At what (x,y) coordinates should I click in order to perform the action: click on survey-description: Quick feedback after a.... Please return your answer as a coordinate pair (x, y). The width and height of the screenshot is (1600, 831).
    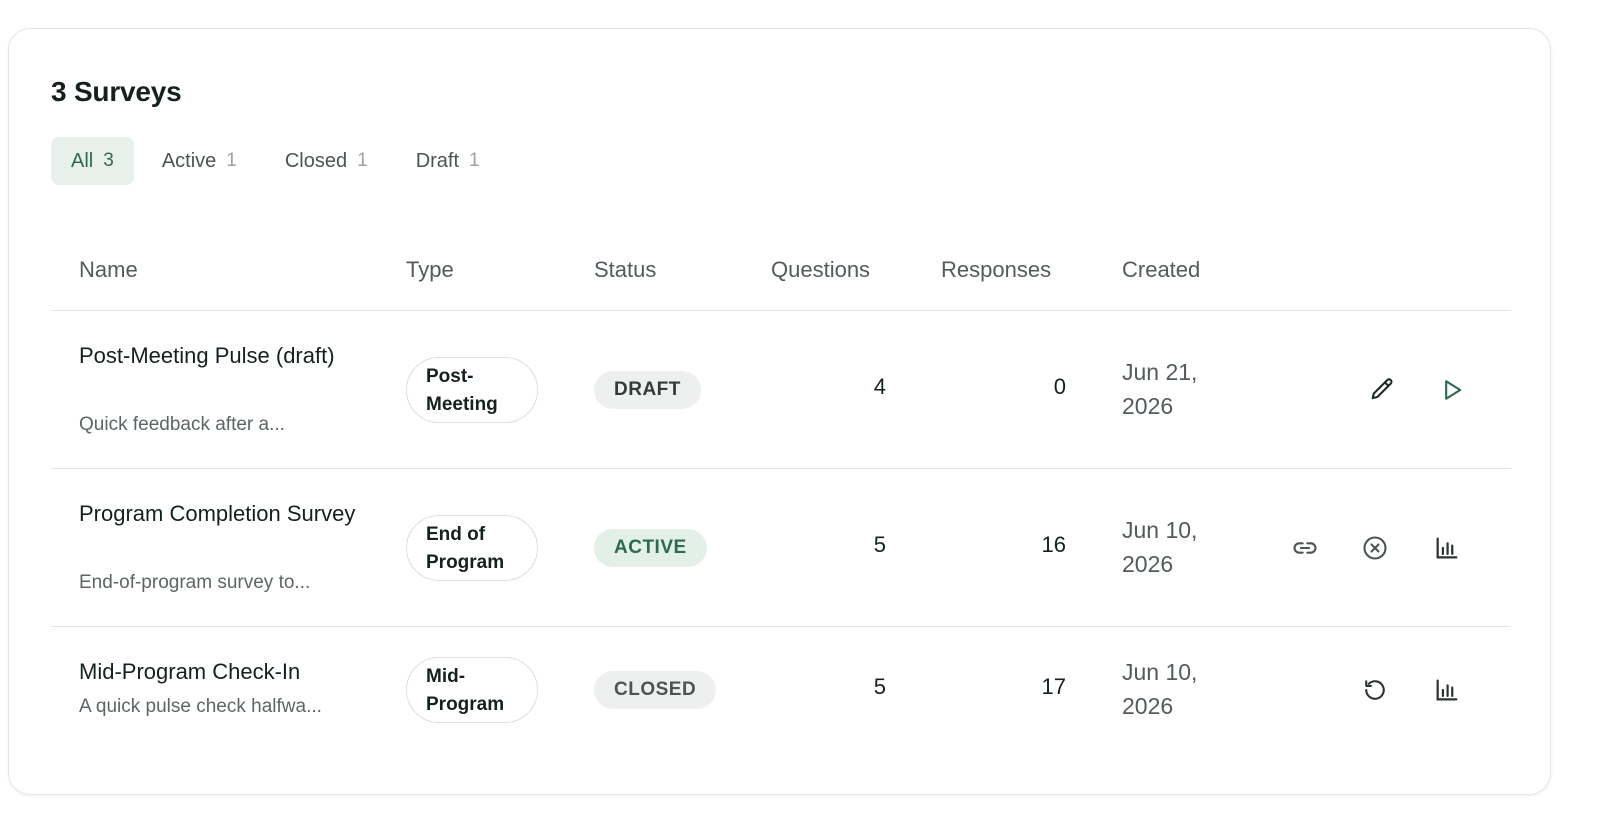
    Looking at the image, I should click on (182, 424).